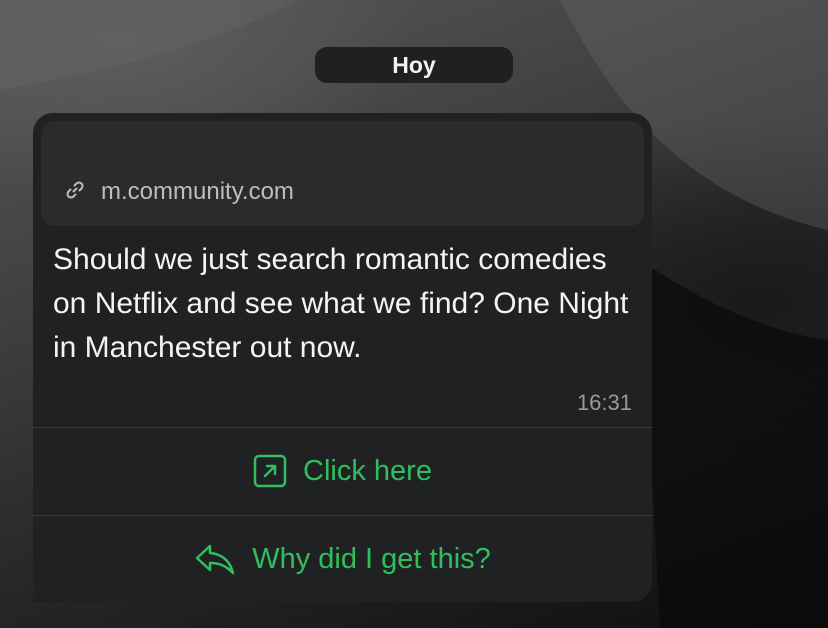  I want to click on link-preview: m.community.com, so click(342, 173).